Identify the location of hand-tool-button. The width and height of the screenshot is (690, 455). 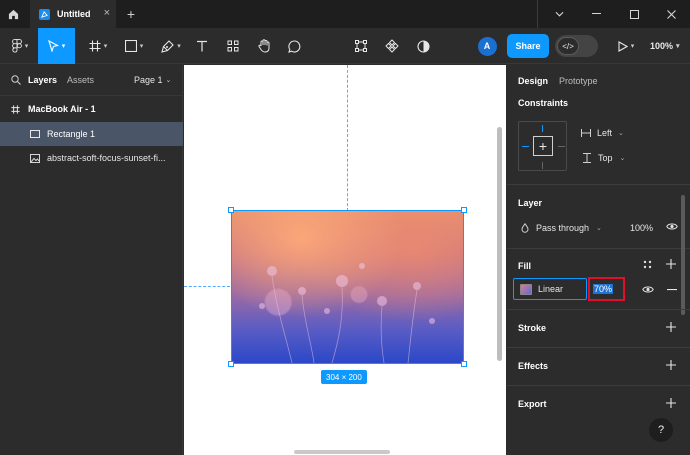
(264, 46).